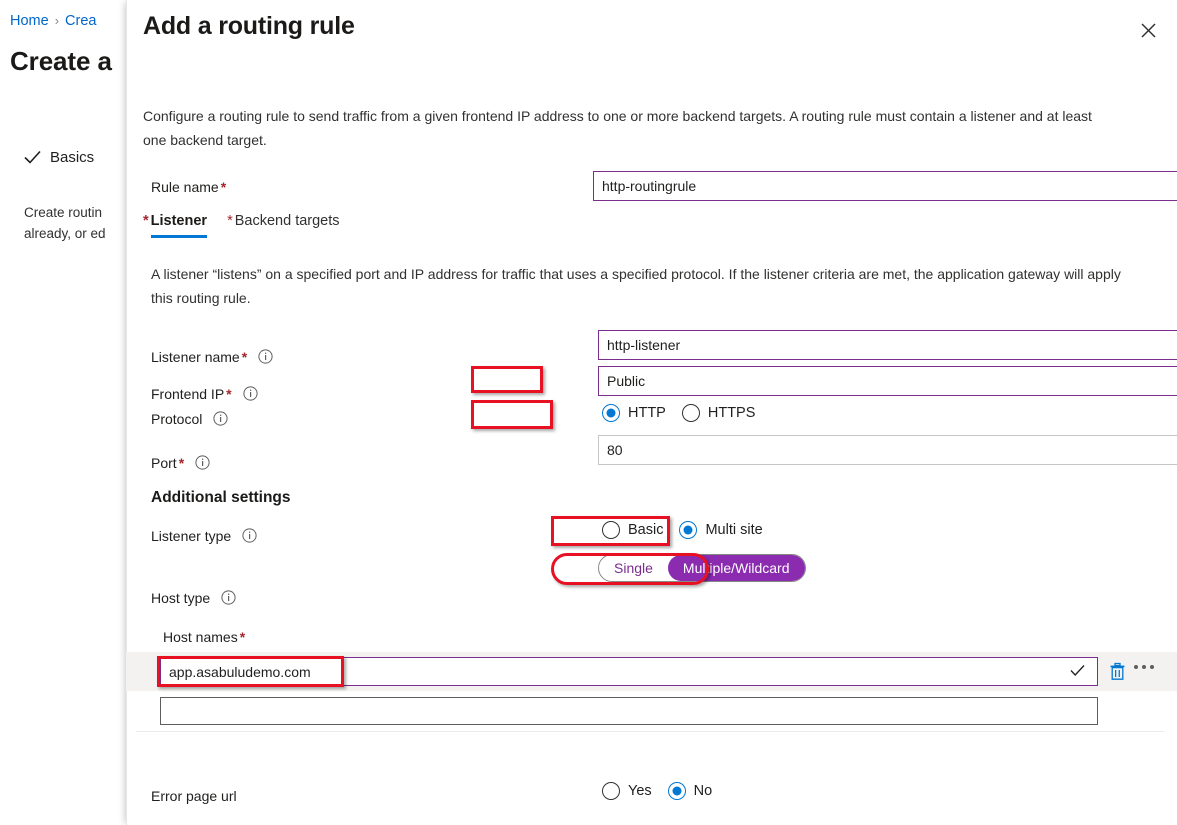  What do you see at coordinates (885, 186) in the screenshot?
I see `rule-name-input: http-routingrule` at bounding box center [885, 186].